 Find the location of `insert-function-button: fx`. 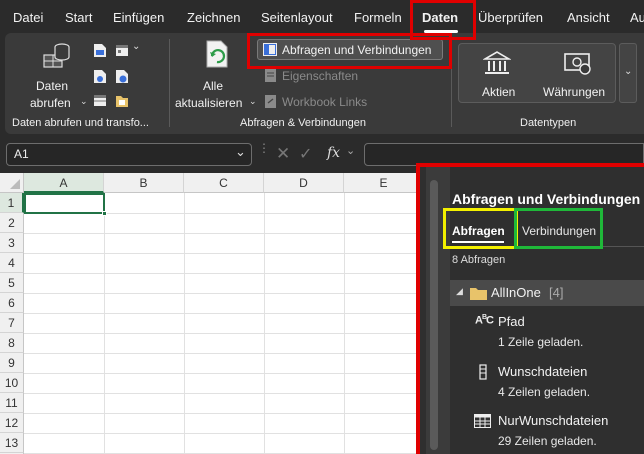

insert-function-button: fx is located at coordinates (333, 153).